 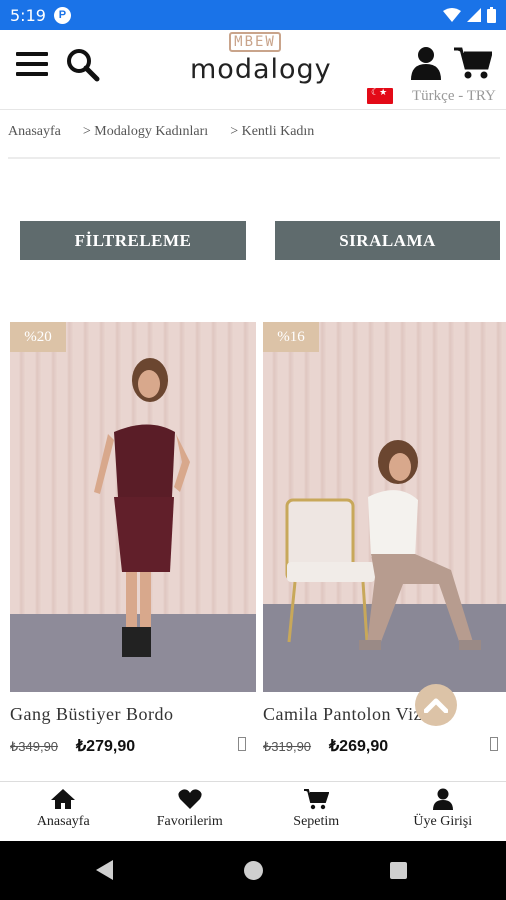 I want to click on product-price: ₺279,90, so click(x=106, y=746).